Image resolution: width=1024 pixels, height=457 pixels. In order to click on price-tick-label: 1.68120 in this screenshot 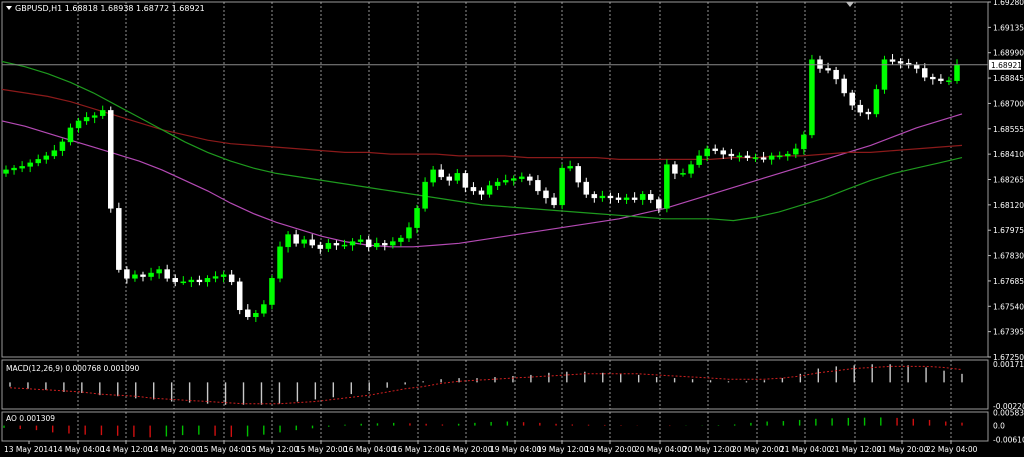, I will do `click(1008, 205)`.